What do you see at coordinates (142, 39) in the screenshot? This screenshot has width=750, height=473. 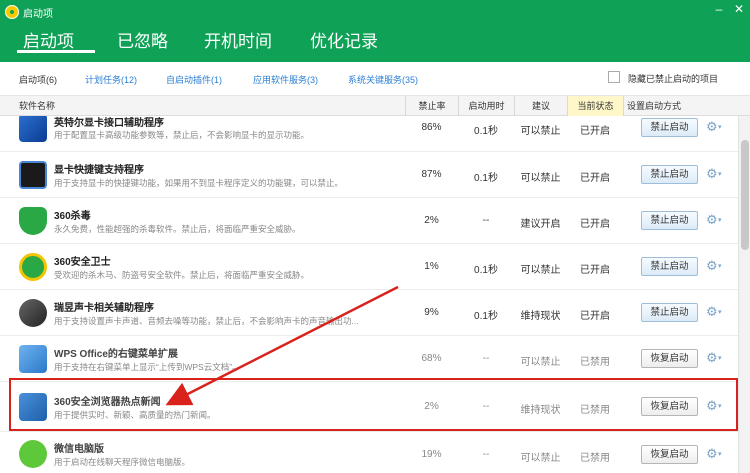 I see `tab-ignored: 已忽略` at bounding box center [142, 39].